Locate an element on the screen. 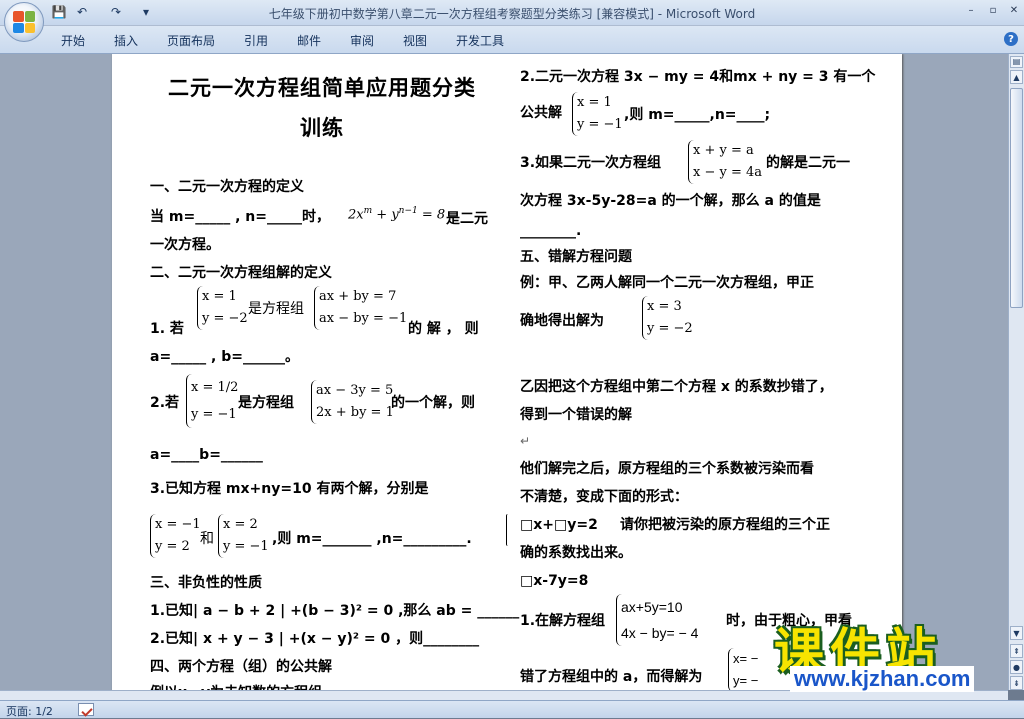 This screenshot has height=719, width=1024. q3-sol1-x: x = −1 is located at coordinates (178, 524).